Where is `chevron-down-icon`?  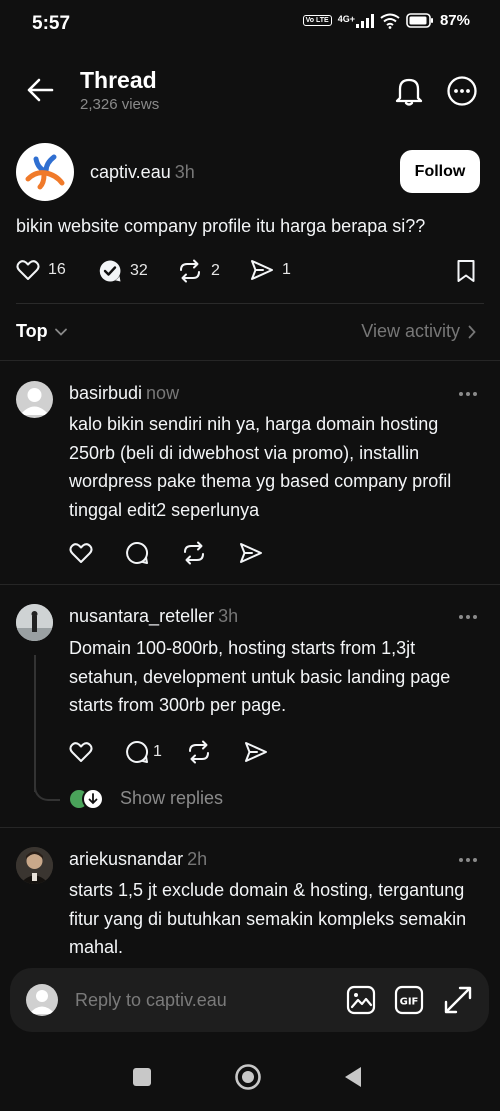
chevron-down-icon is located at coordinates (61, 332).